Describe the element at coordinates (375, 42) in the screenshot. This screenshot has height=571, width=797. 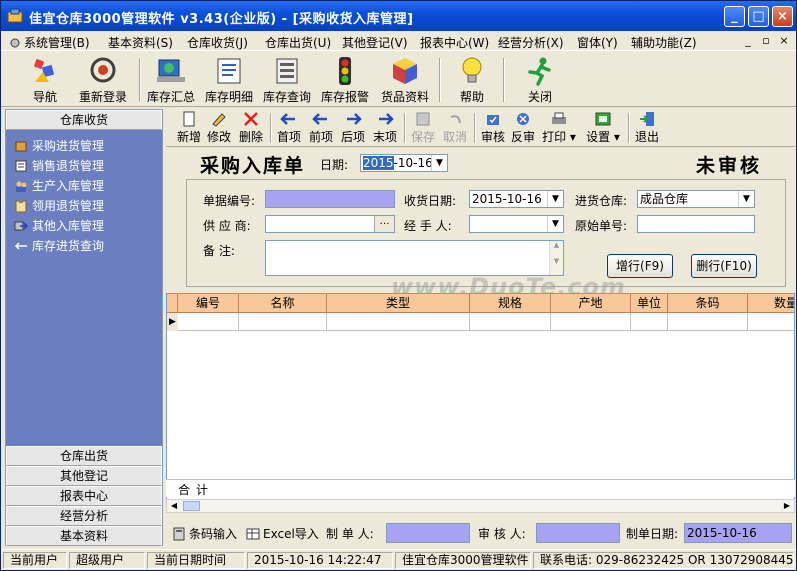
I see `menu-other-register: 其他登记(V)` at that location.